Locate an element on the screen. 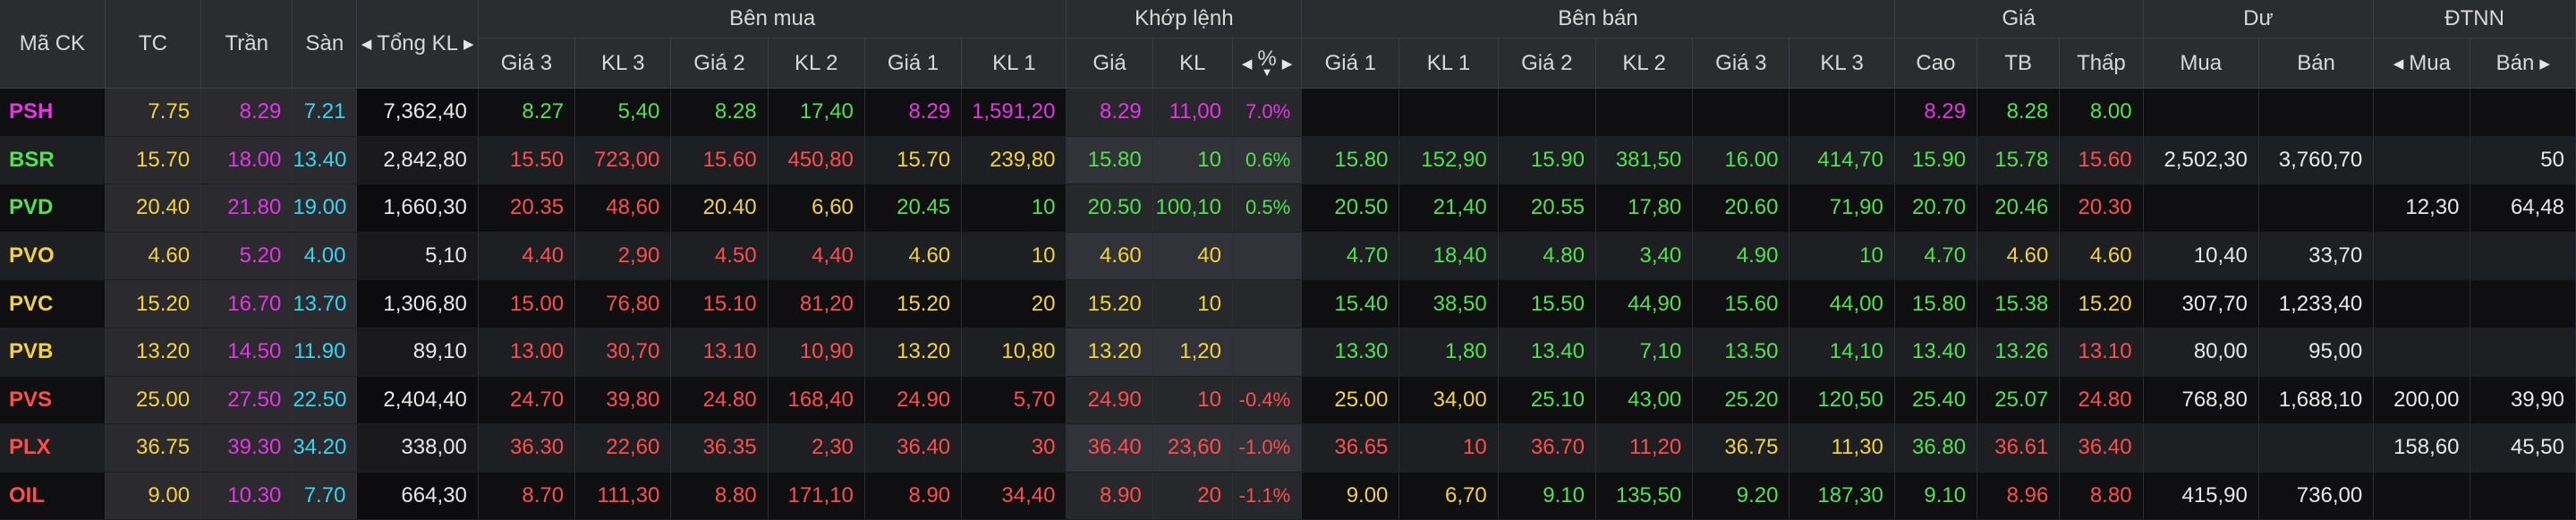  cell-symbol: PLX is located at coordinates (53, 448).